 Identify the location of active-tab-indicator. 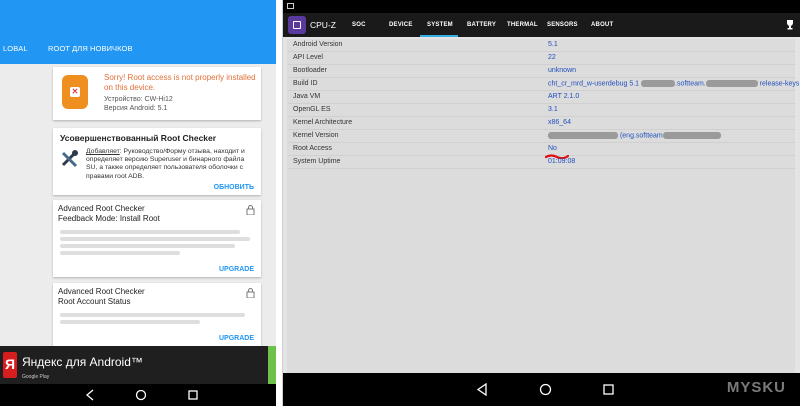
(439, 36).